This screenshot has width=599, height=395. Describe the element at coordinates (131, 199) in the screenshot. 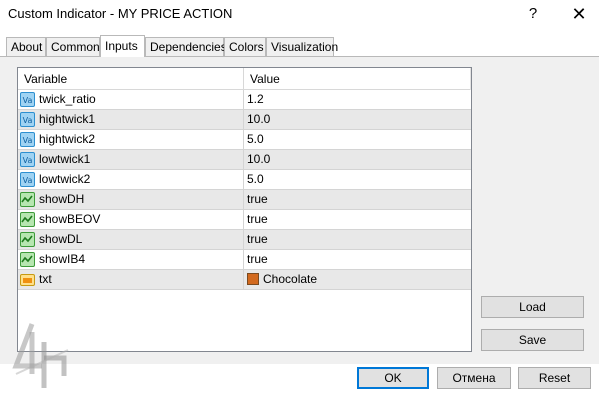

I see `variable-cell: showDH` at that location.